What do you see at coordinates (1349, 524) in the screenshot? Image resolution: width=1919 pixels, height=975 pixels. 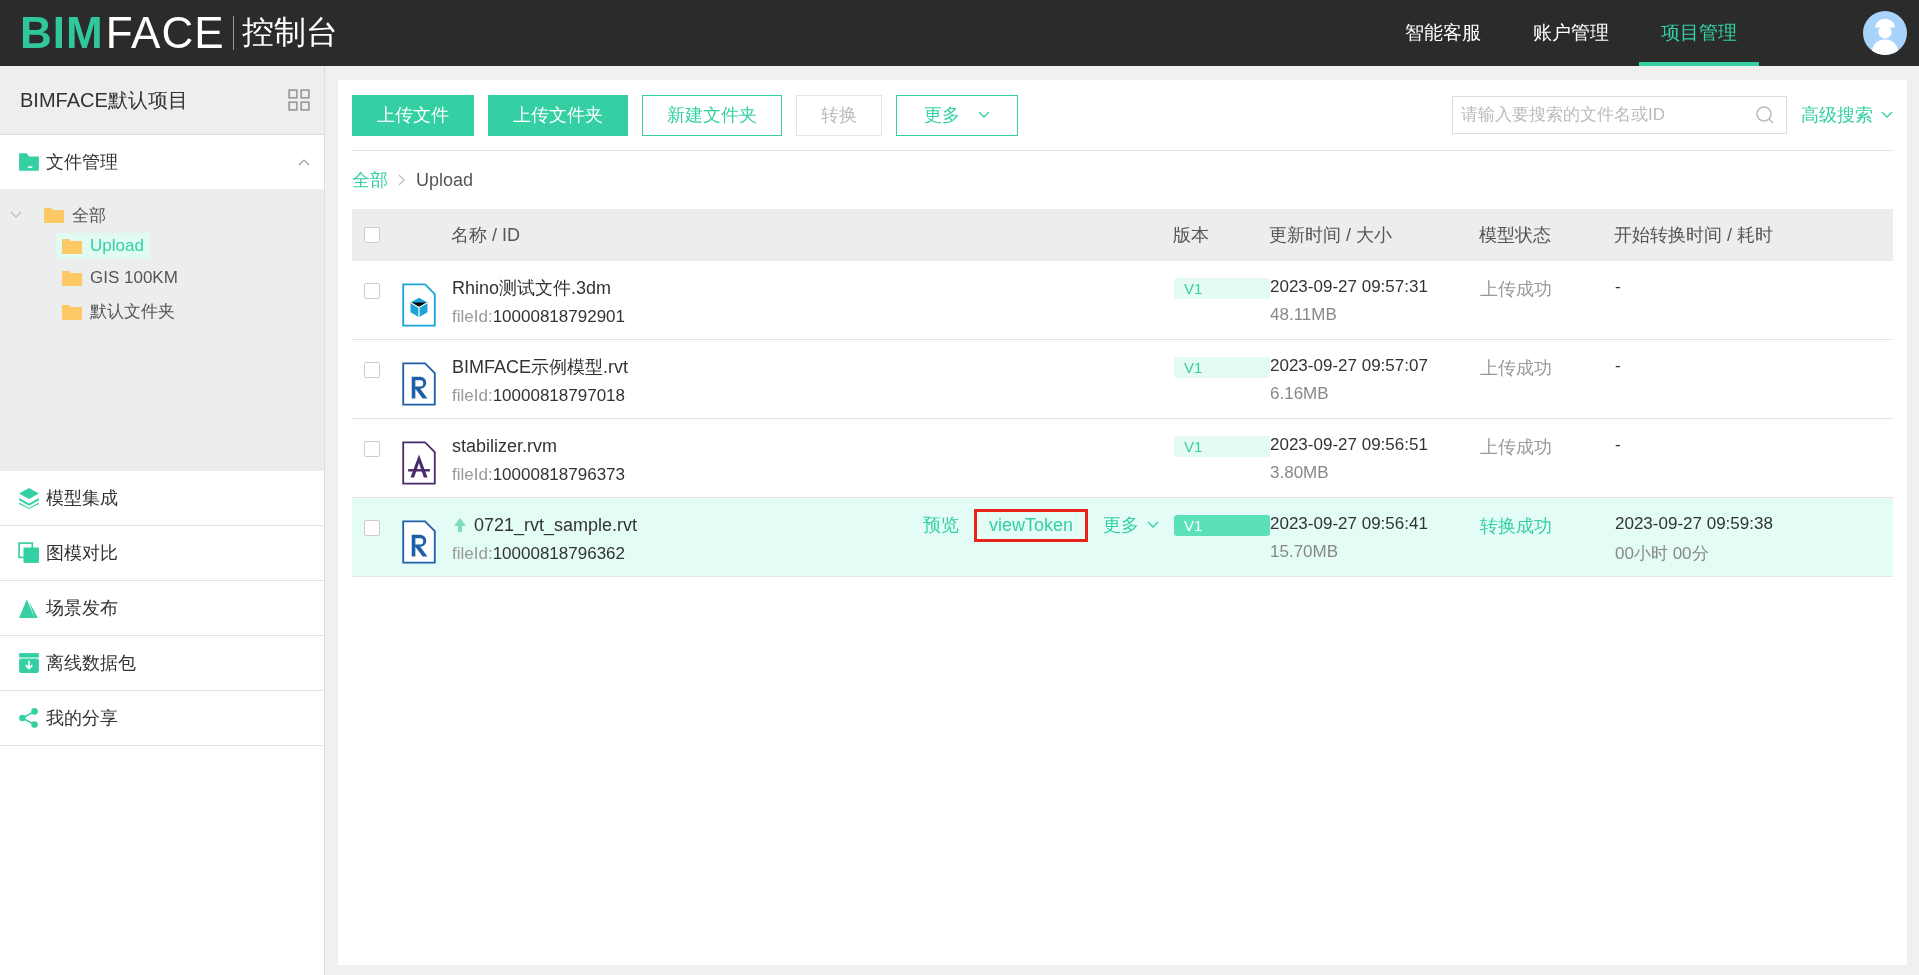 I see `update-time: 2023-09-27 09:56:41` at bounding box center [1349, 524].